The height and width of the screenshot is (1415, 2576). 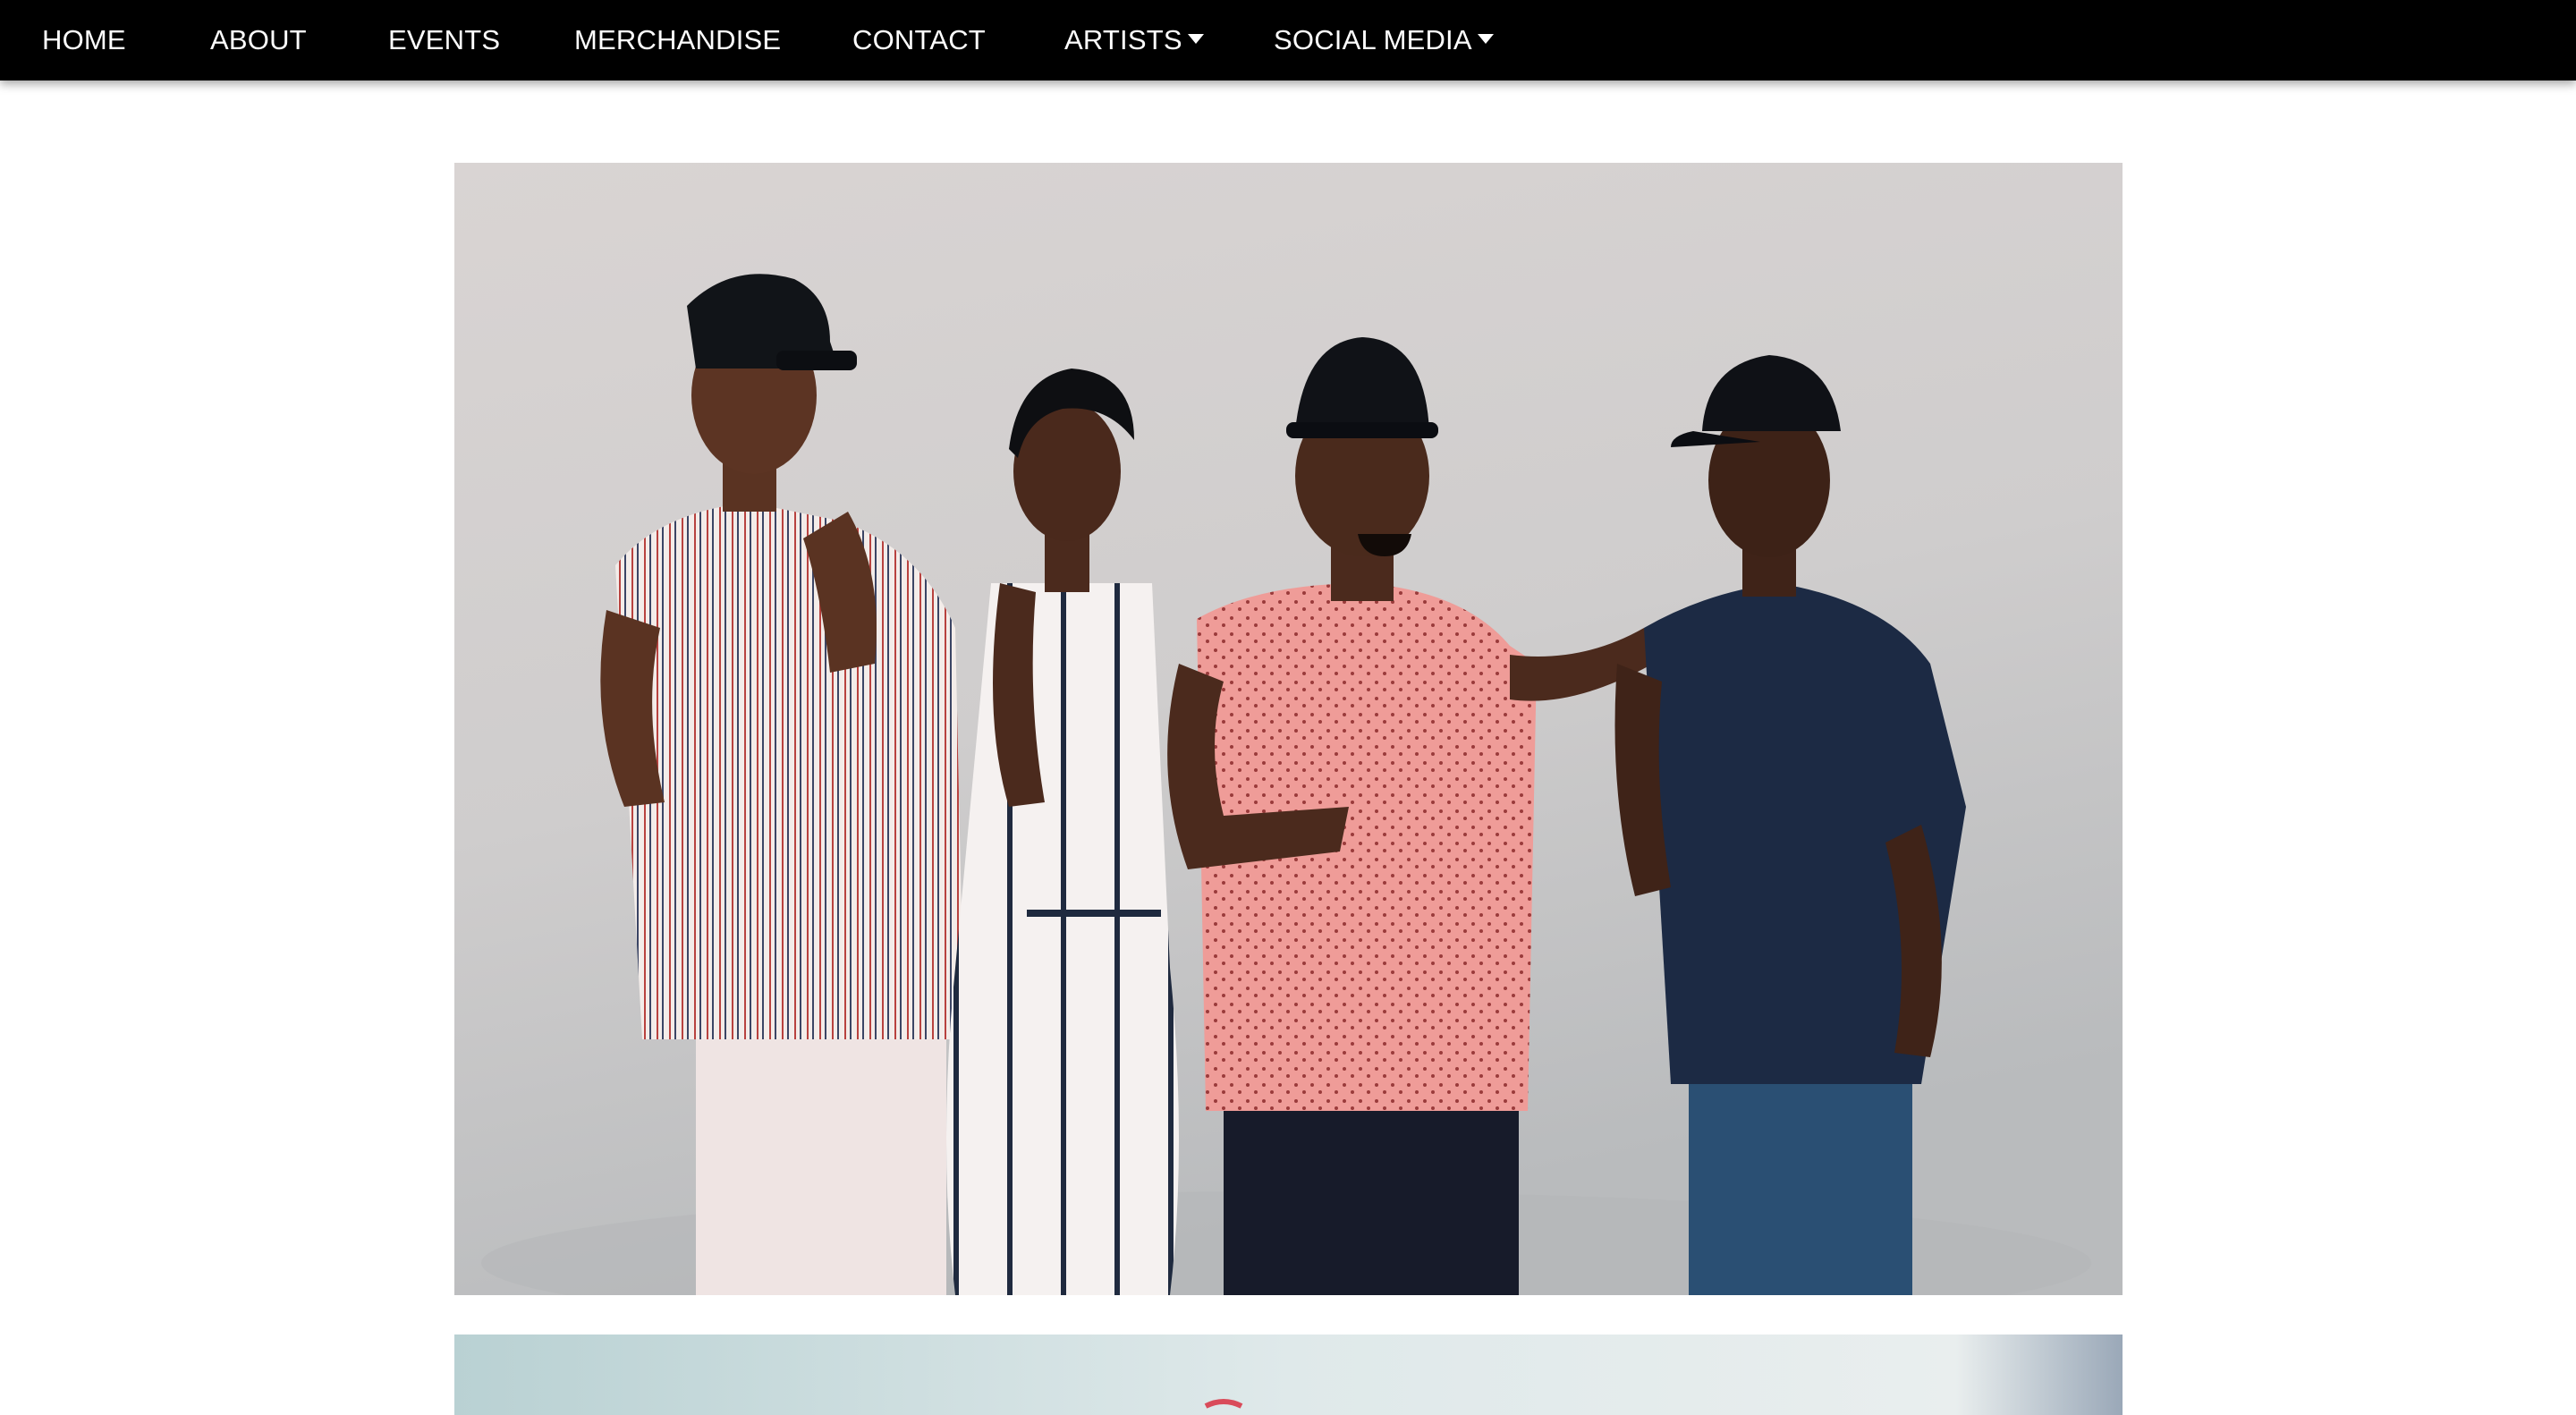 I want to click on nav-item-merchandise: MERCHANDISE, so click(x=677, y=40).